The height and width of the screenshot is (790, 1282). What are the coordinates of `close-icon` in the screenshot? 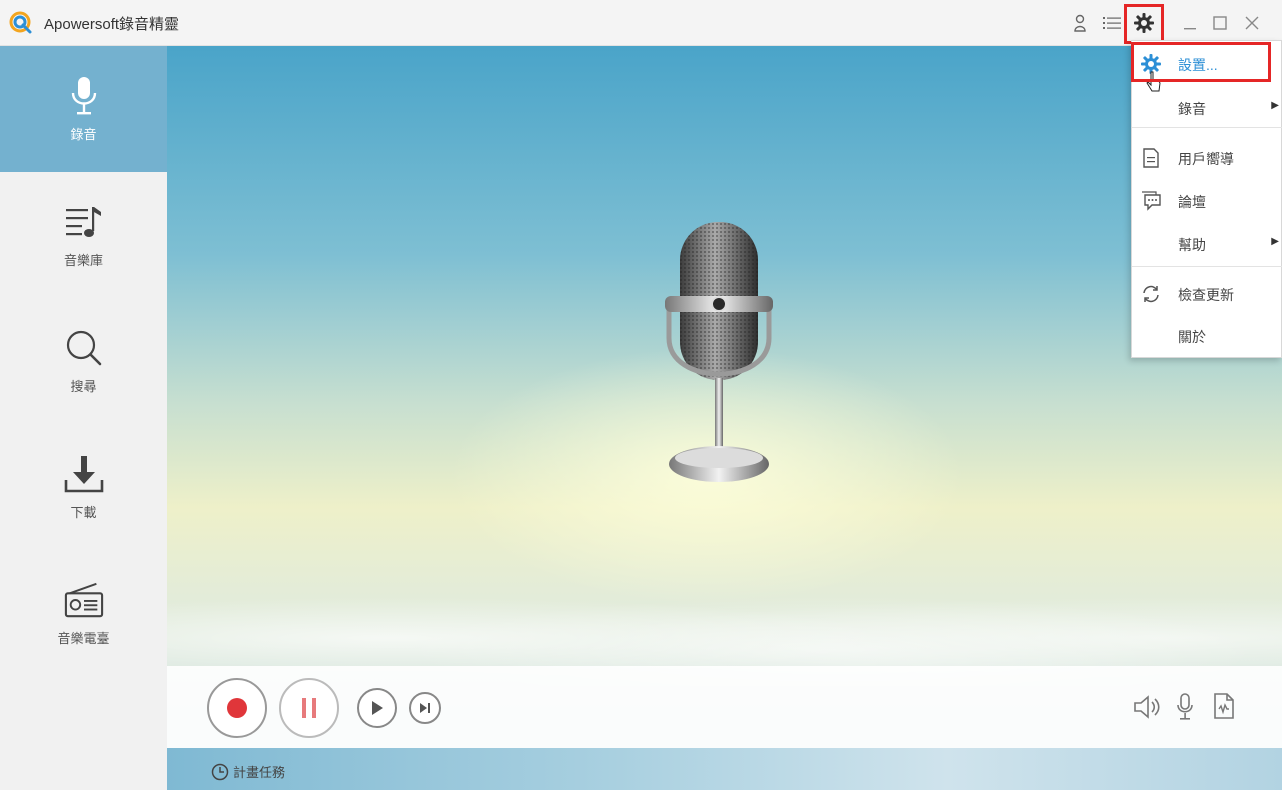 It's located at (1252, 23).